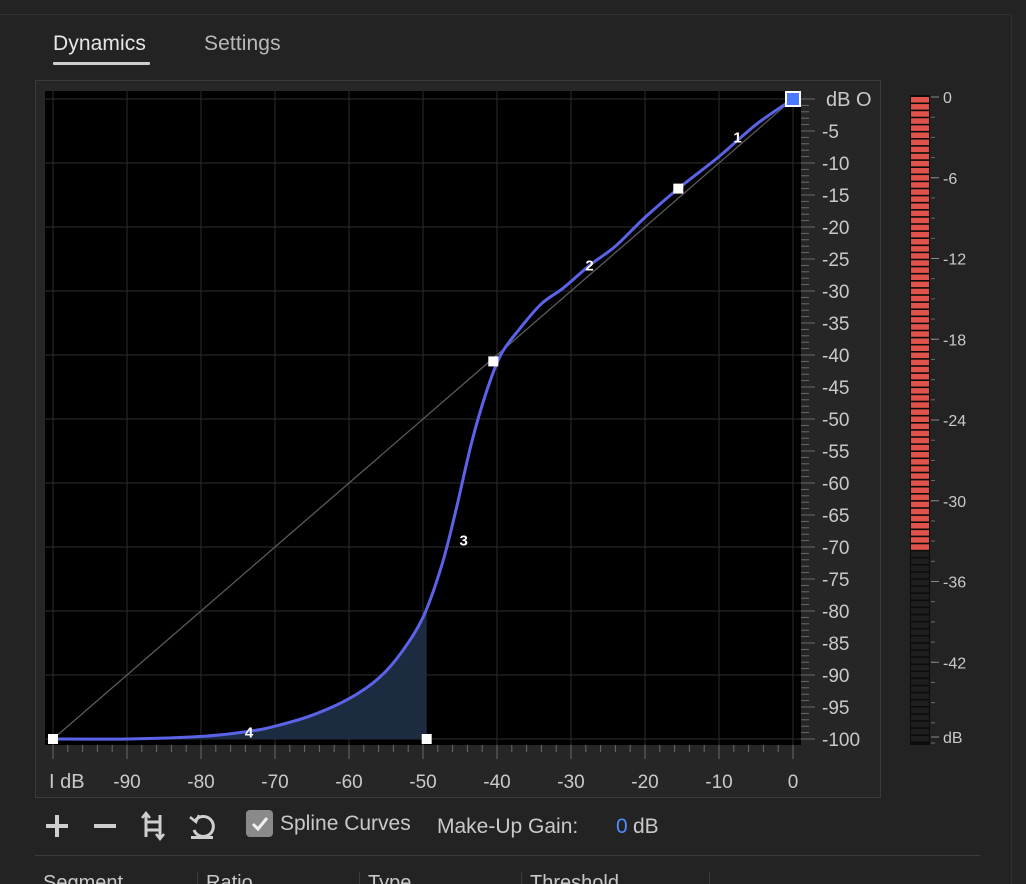 The width and height of the screenshot is (1026, 884). What do you see at coordinates (947, 98) in the screenshot?
I see `meter-label: 0` at bounding box center [947, 98].